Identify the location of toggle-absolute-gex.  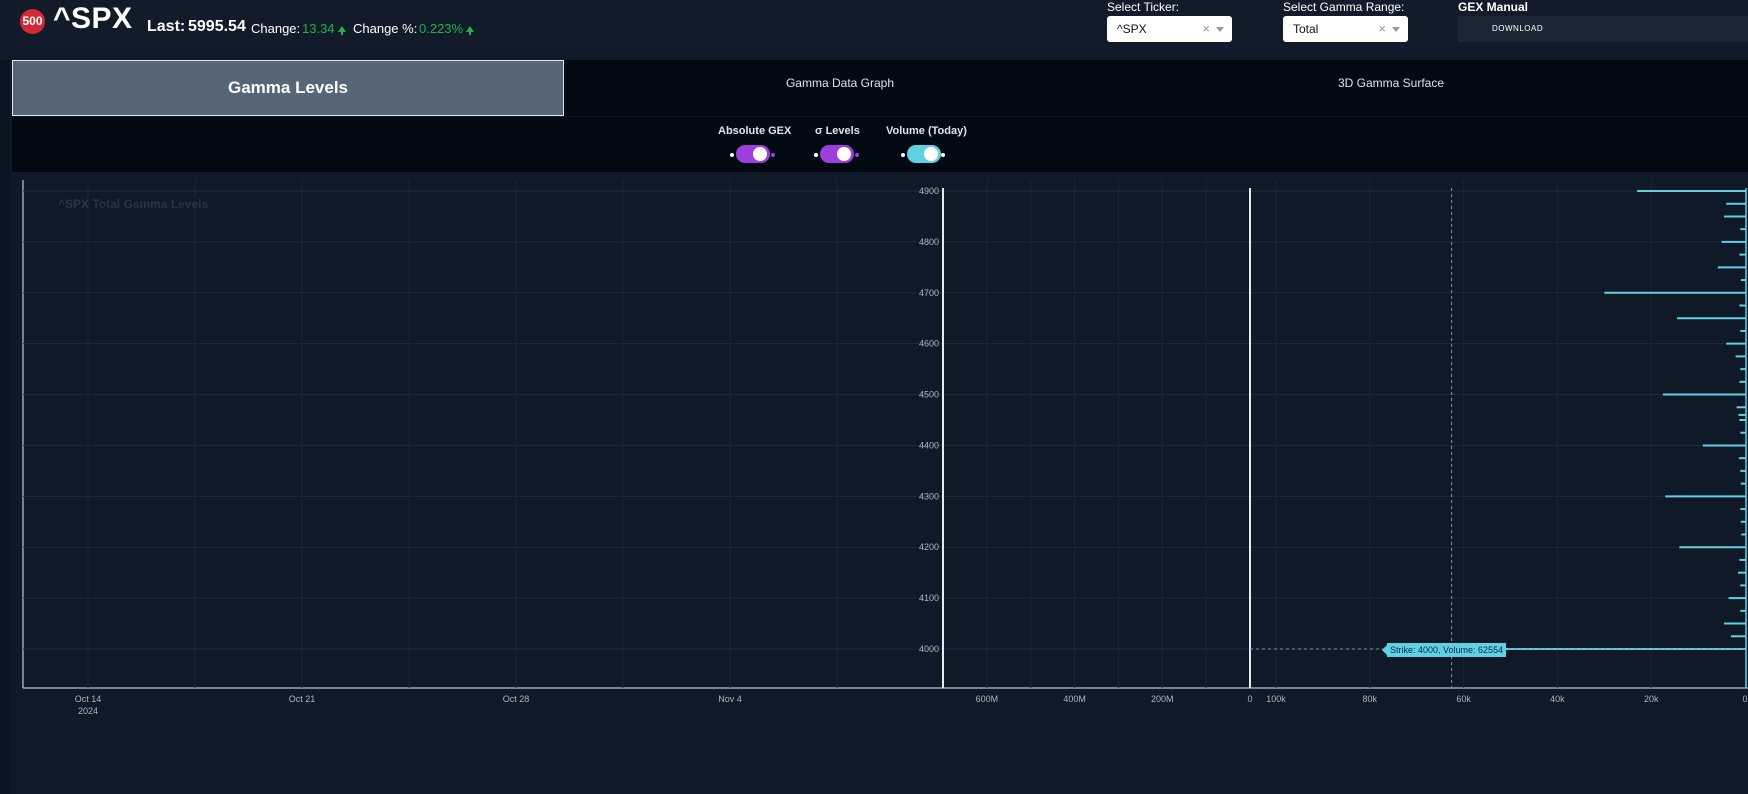
(753, 154).